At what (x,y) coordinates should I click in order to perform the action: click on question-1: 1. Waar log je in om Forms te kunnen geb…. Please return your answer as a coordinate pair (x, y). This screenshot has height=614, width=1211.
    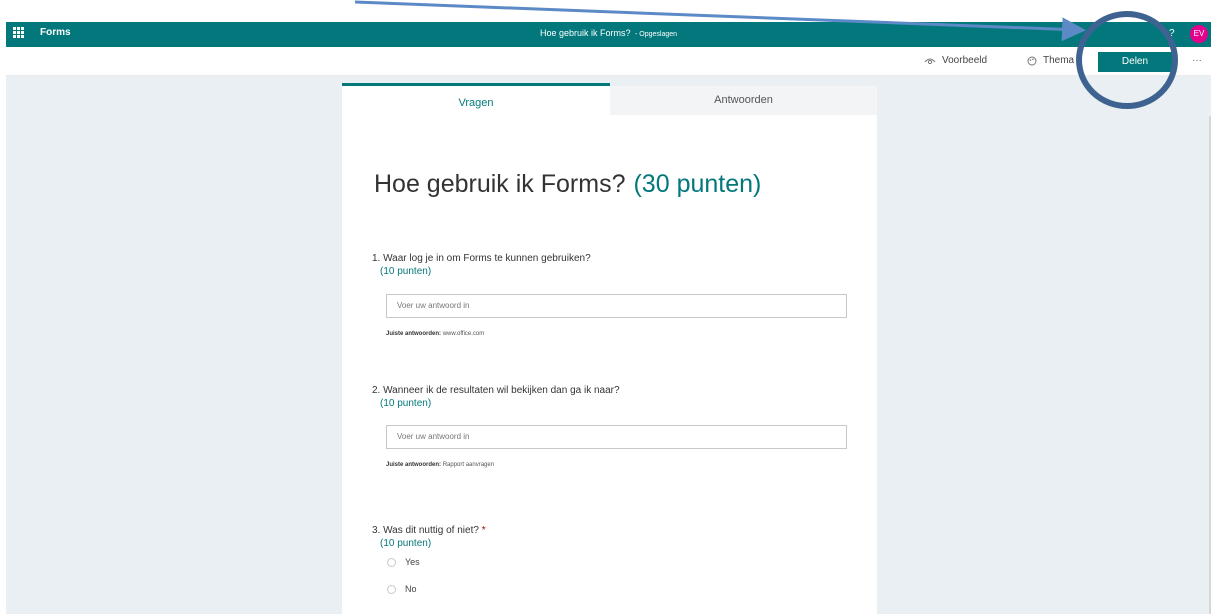
    Looking at the image, I should click on (481, 265).